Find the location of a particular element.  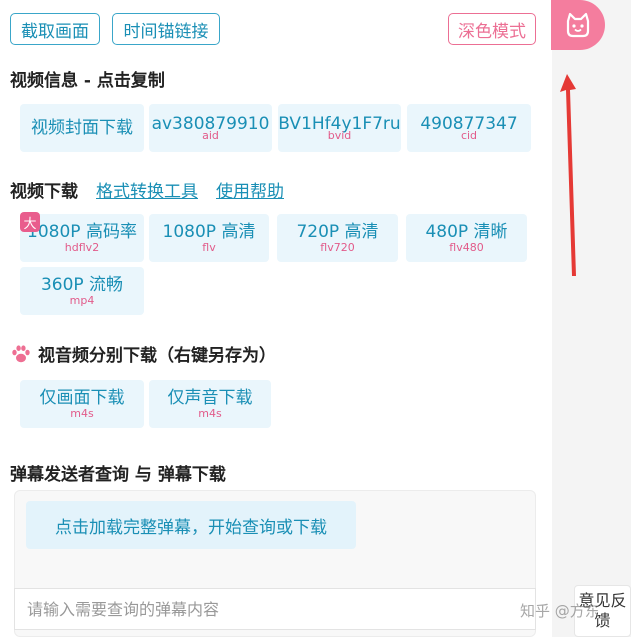

tile-label: 视频封面下载 is located at coordinates (82, 128).